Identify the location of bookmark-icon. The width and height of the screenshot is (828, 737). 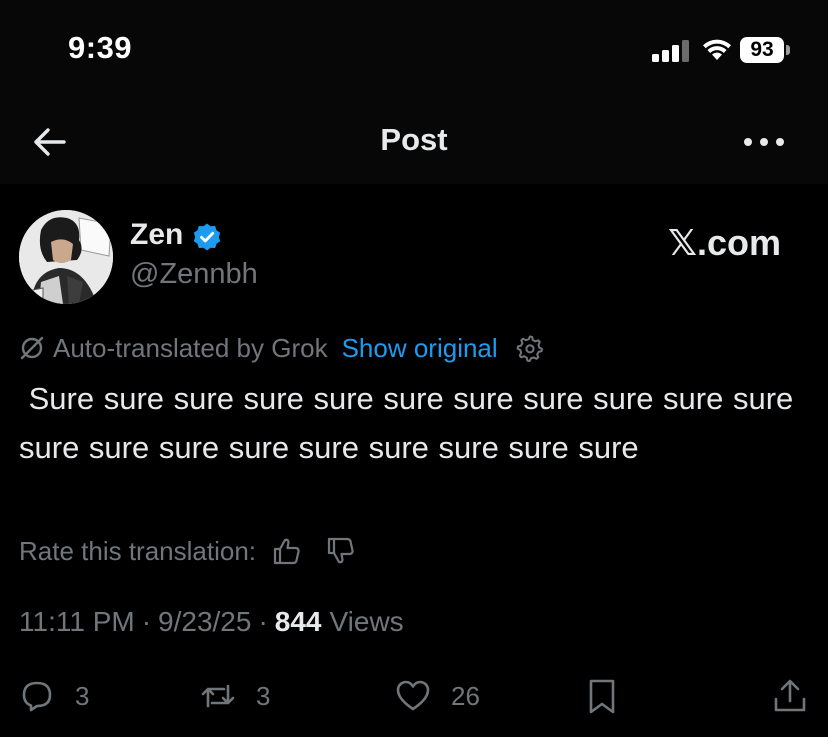
(602, 696).